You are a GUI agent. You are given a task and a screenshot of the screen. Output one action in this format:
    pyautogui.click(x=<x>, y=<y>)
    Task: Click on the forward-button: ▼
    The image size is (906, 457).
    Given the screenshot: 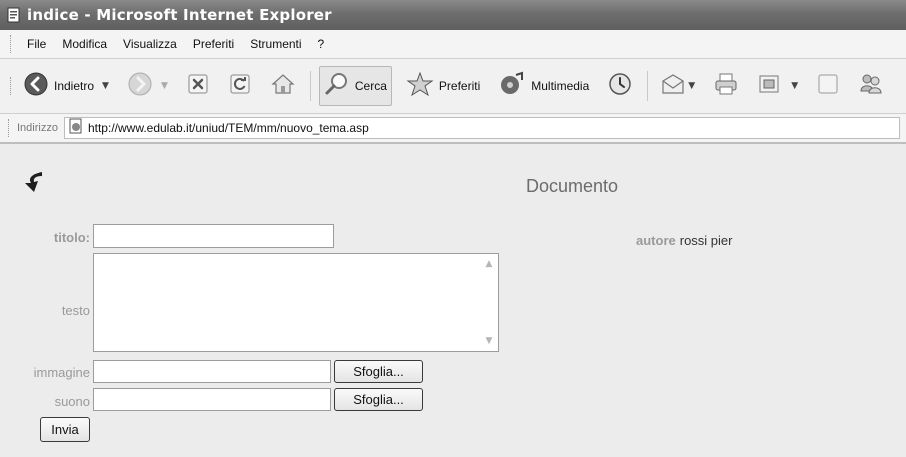 What is the action you would take?
    pyautogui.click(x=147, y=86)
    